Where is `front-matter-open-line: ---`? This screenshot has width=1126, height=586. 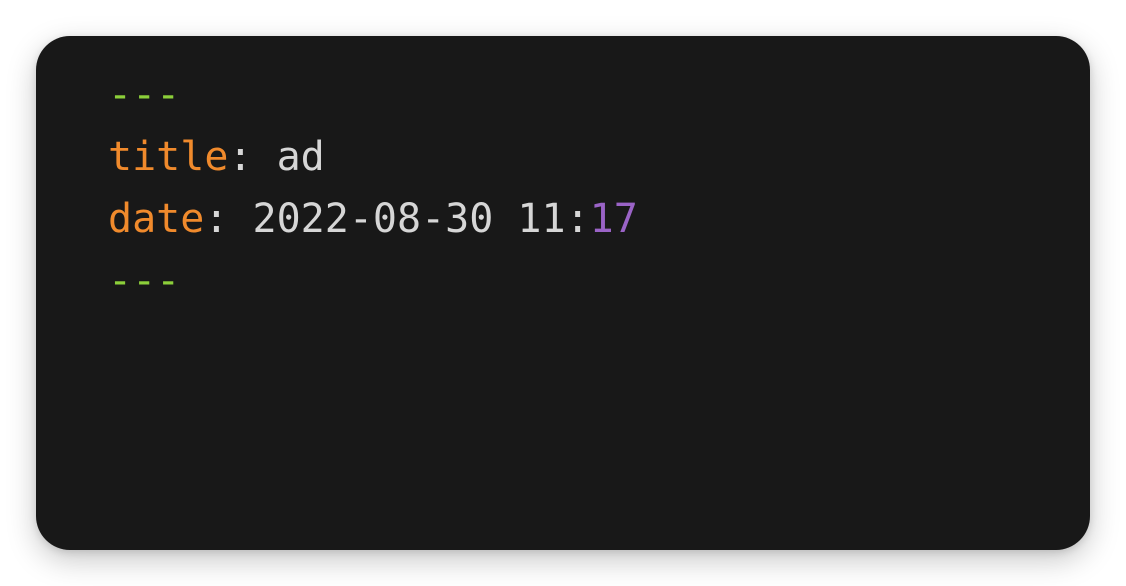 front-matter-open-line: --- is located at coordinates (373, 95).